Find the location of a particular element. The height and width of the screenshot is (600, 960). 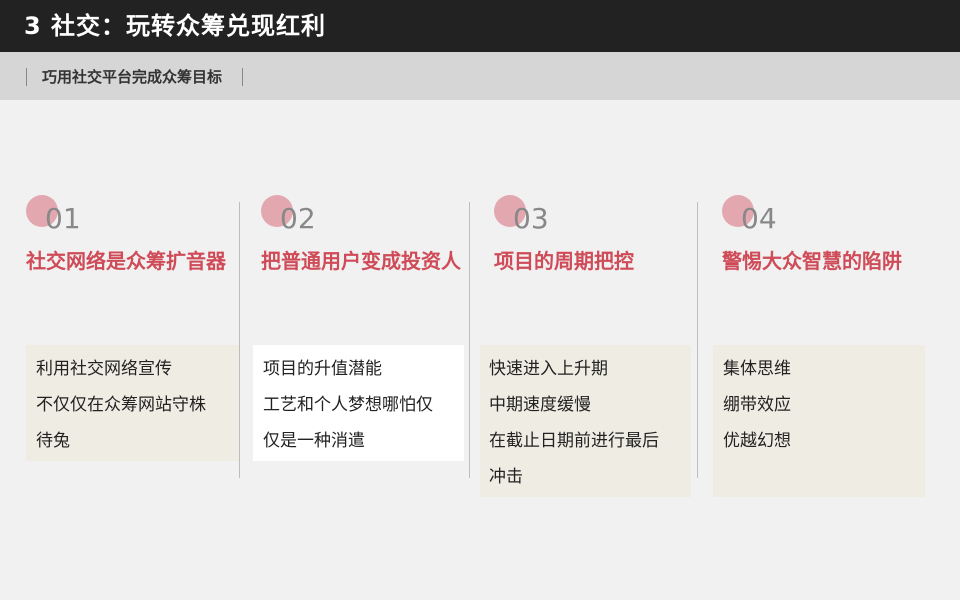

box-line: 不仅仅在众筹网站守株 is located at coordinates (121, 405).